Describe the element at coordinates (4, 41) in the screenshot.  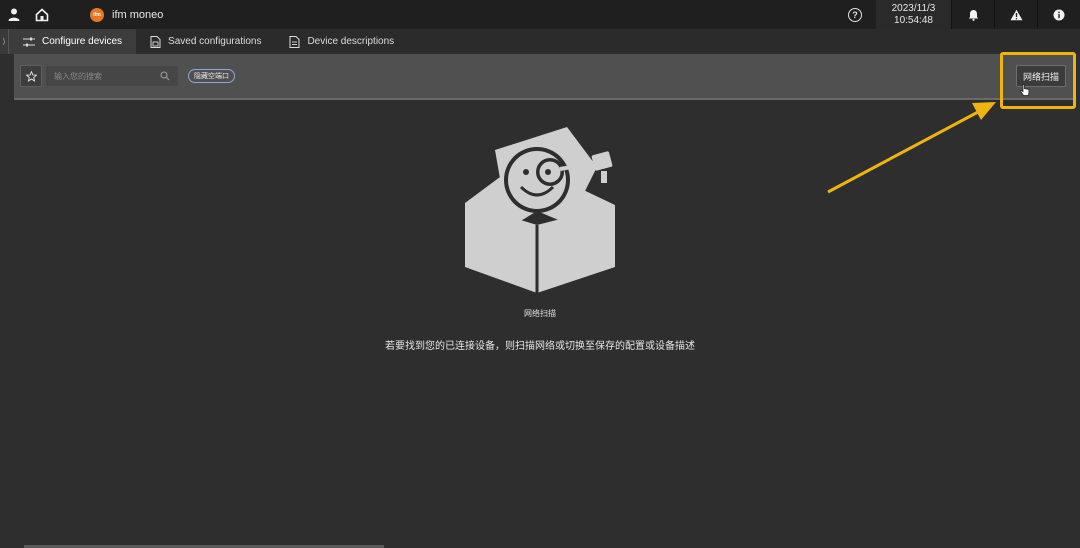
I see `sidebar-toggle-icon: ⟩` at that location.